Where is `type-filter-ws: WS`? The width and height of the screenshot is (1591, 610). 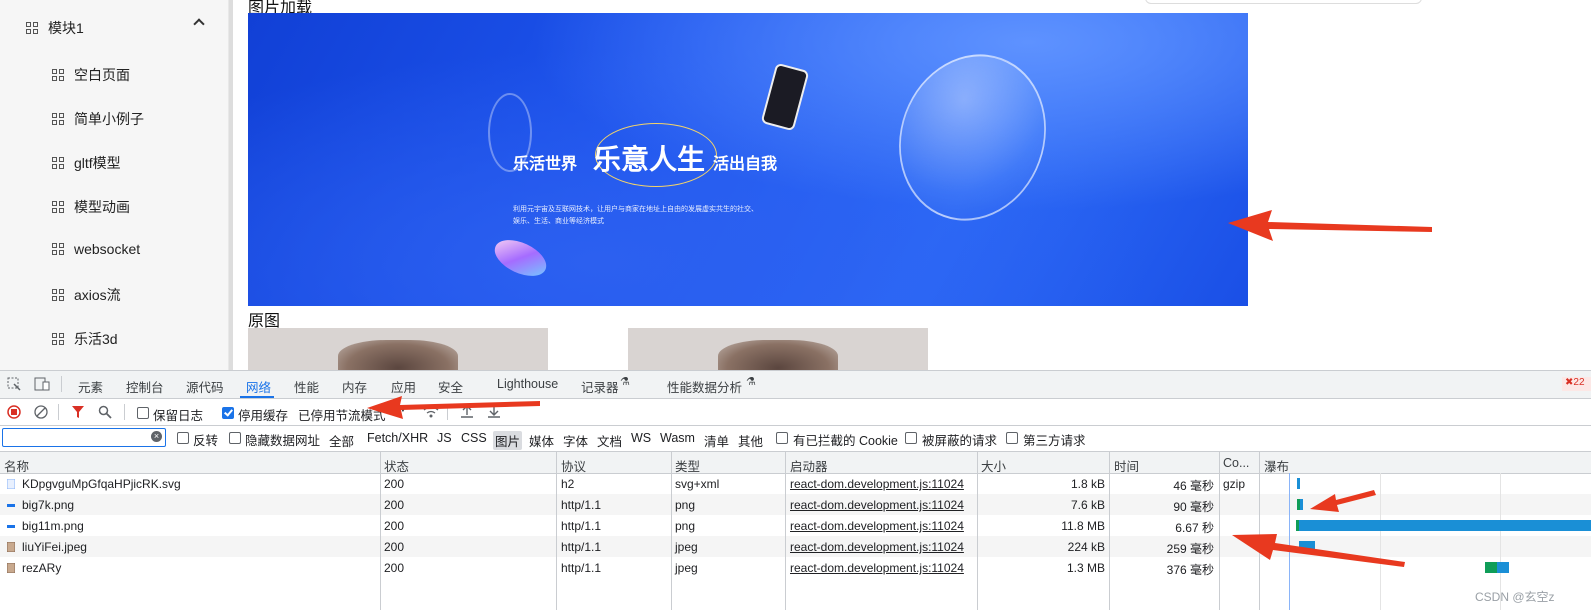
type-filter-ws: WS is located at coordinates (641, 438).